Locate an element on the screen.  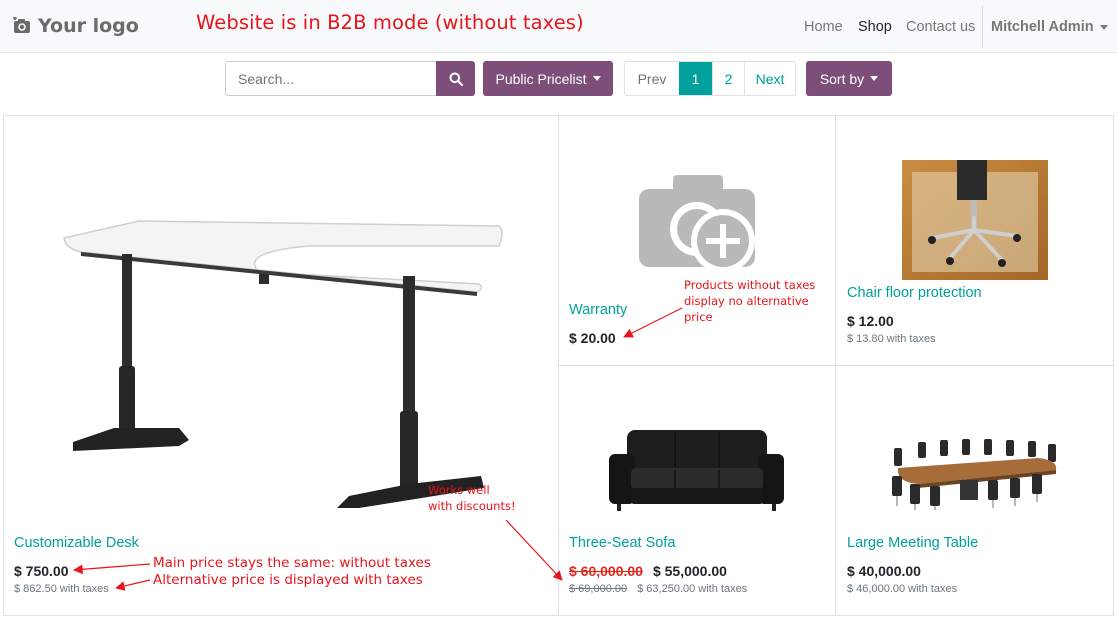
product-old-price-sofa: $ 60,000.00 is located at coordinates (606, 571).